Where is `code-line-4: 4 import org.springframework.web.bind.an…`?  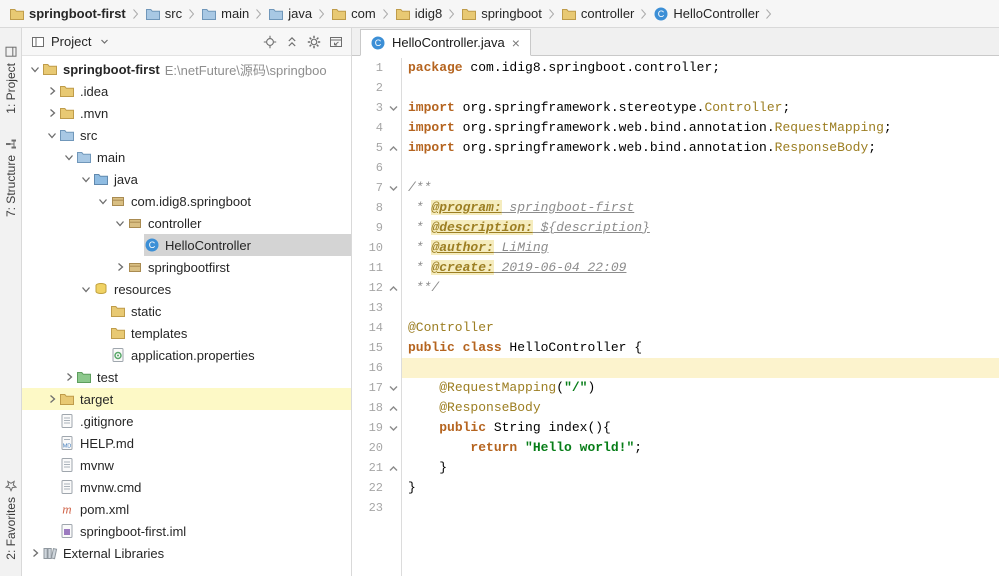 code-line-4: 4 import org.springframework.web.bind.an… is located at coordinates (675, 128).